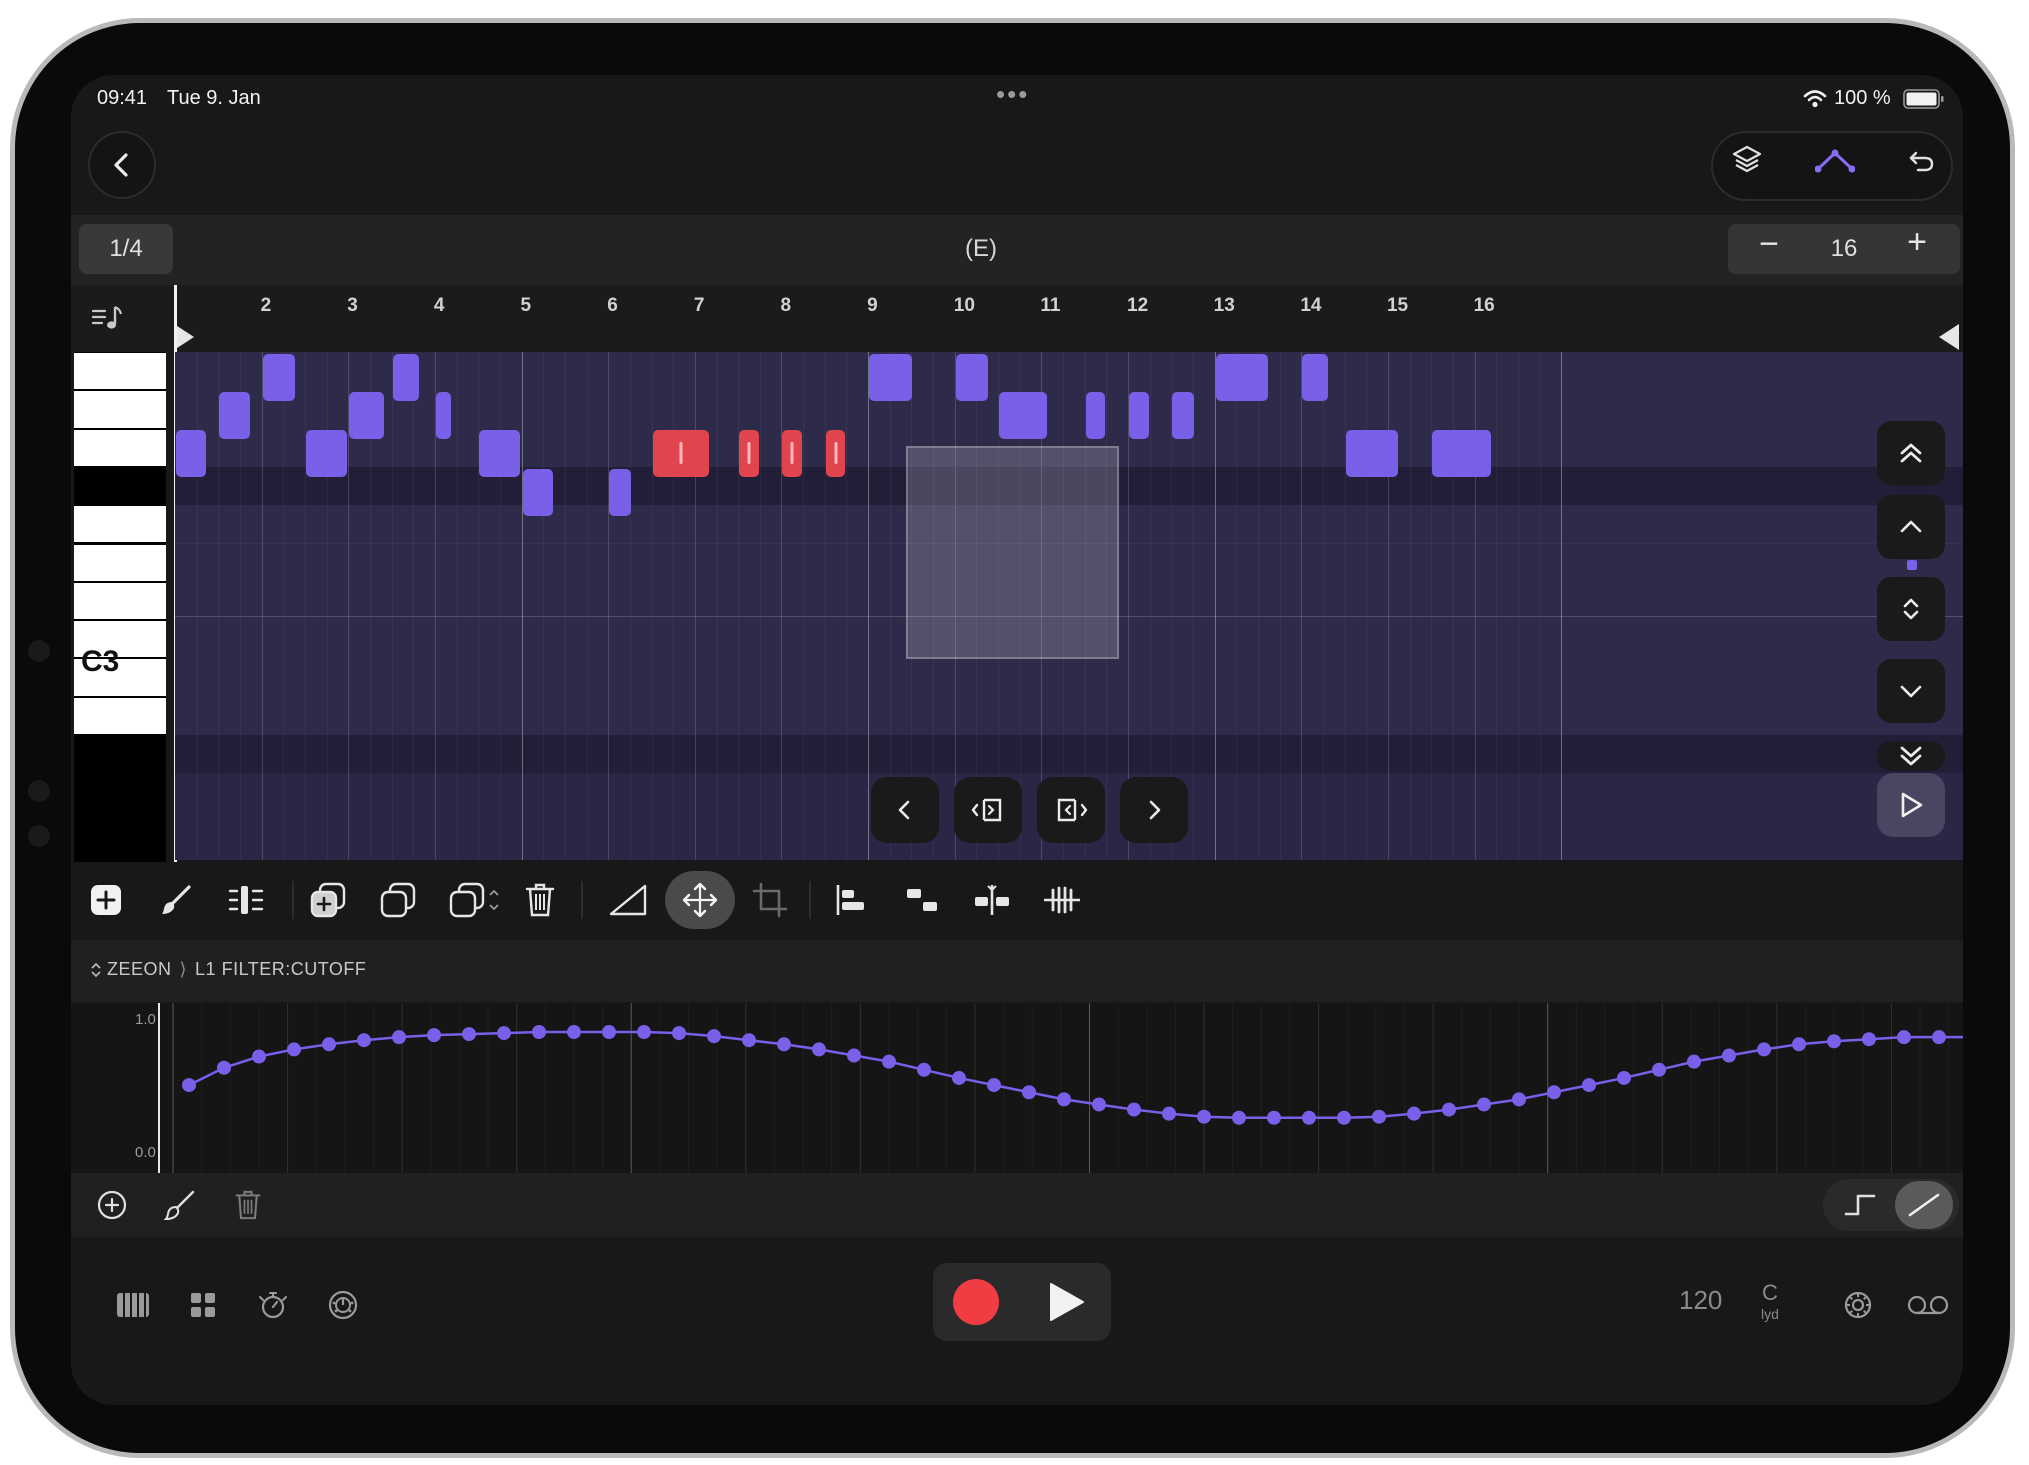 The height and width of the screenshot is (1465, 2029). What do you see at coordinates (1928, 1305) in the screenshot?
I see `tape-button` at bounding box center [1928, 1305].